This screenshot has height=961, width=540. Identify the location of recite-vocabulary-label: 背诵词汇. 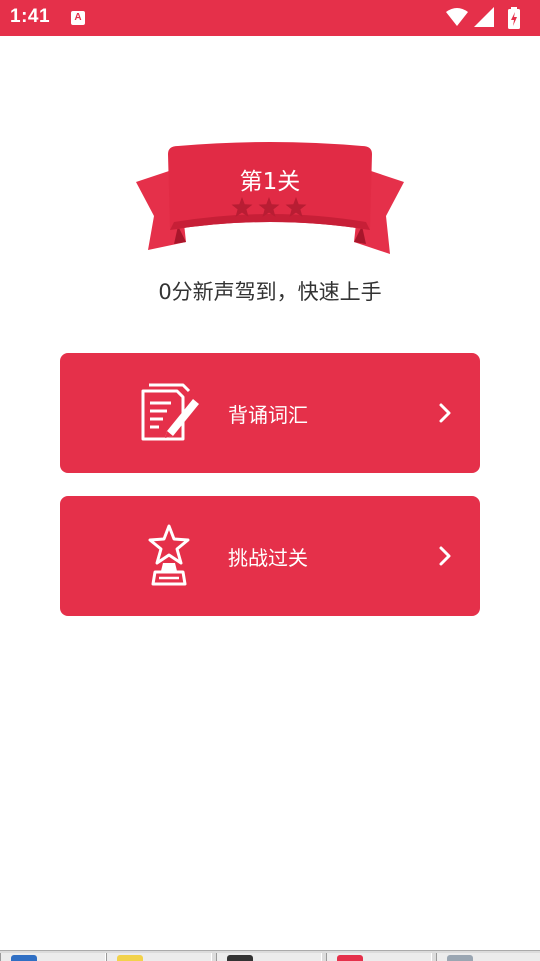
(268, 415).